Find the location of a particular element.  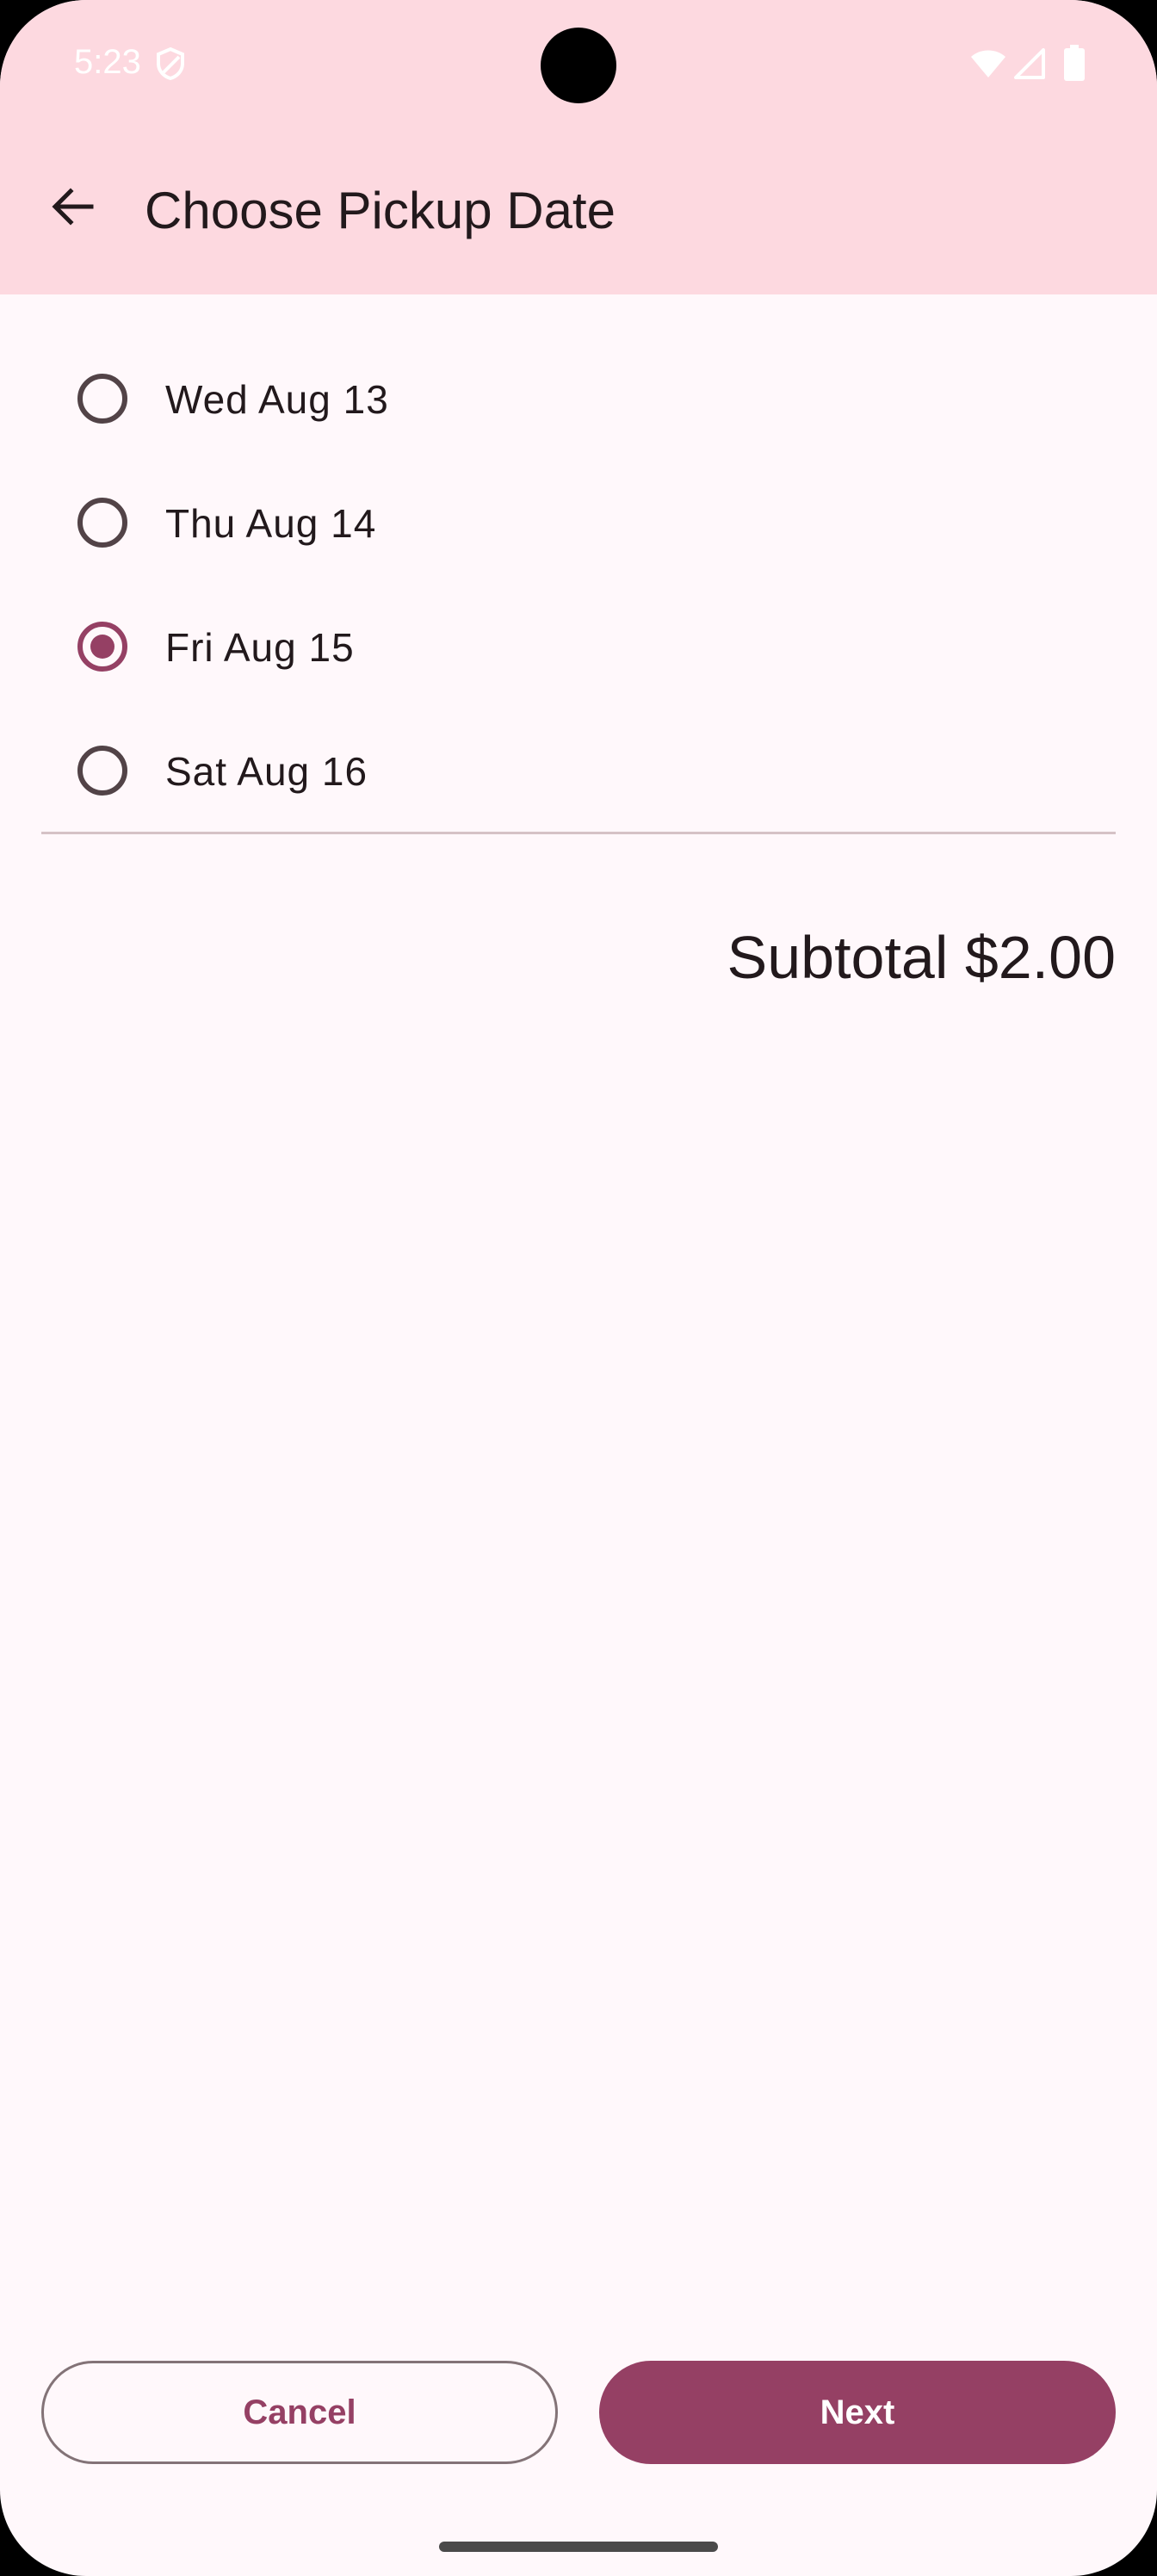

date-option-label: Sat Aug 16 is located at coordinates (266, 772).